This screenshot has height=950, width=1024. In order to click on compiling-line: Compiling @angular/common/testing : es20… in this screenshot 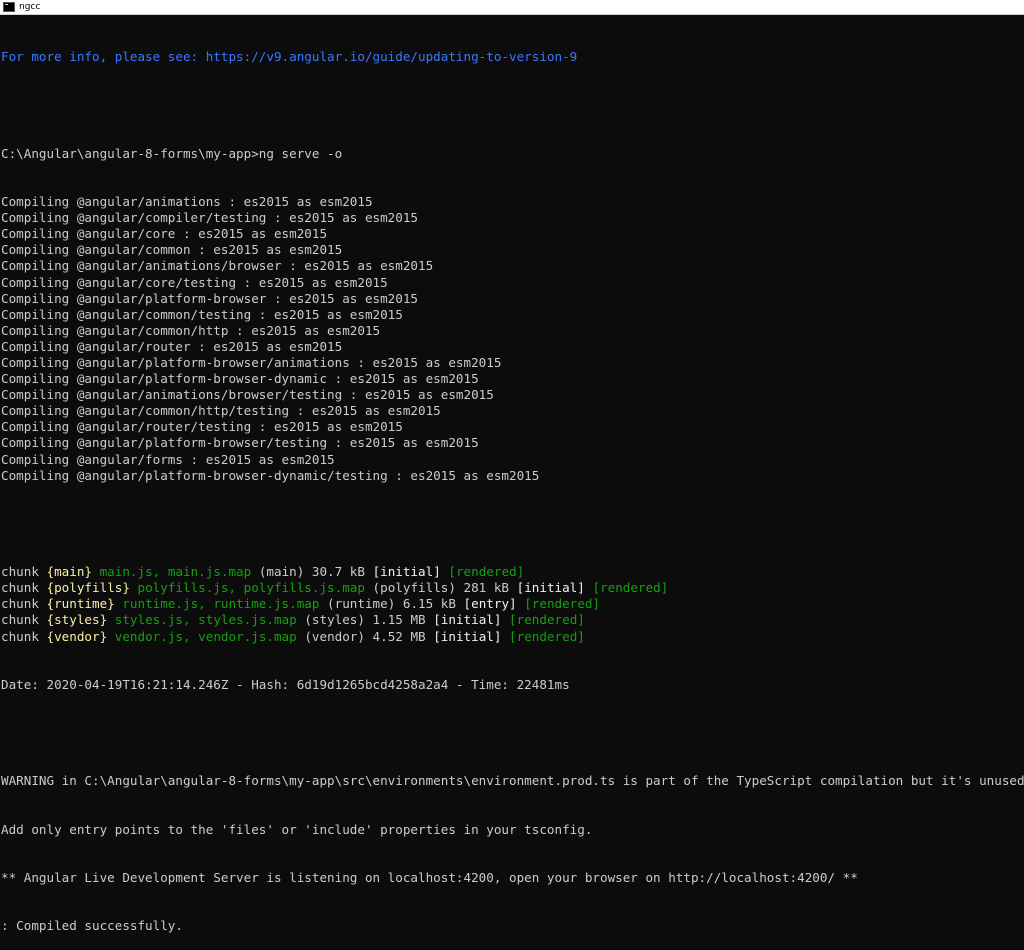, I will do `click(202, 314)`.